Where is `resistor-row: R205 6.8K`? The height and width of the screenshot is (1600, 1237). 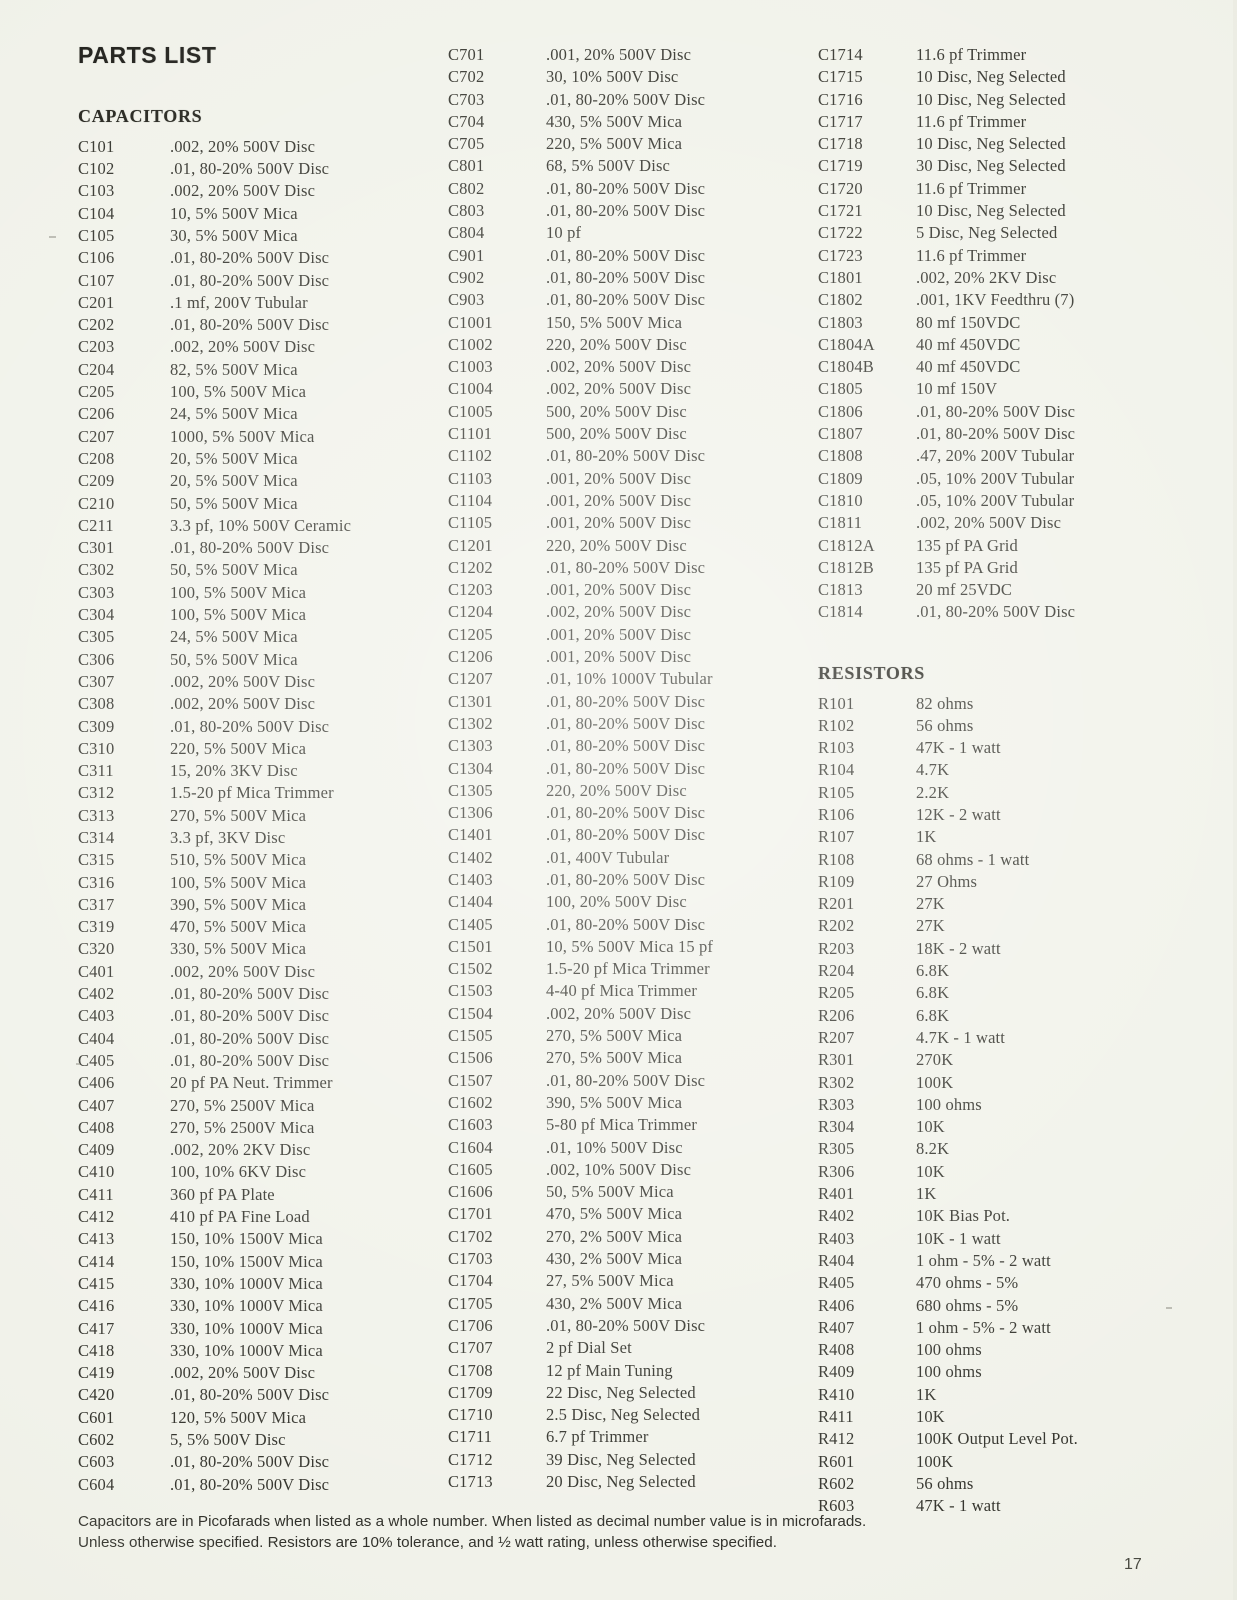
resistor-row: R205 6.8K is located at coordinates (998, 993).